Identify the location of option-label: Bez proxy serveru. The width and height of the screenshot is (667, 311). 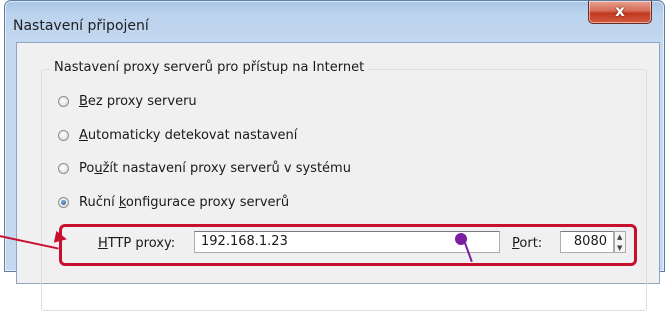
(138, 101).